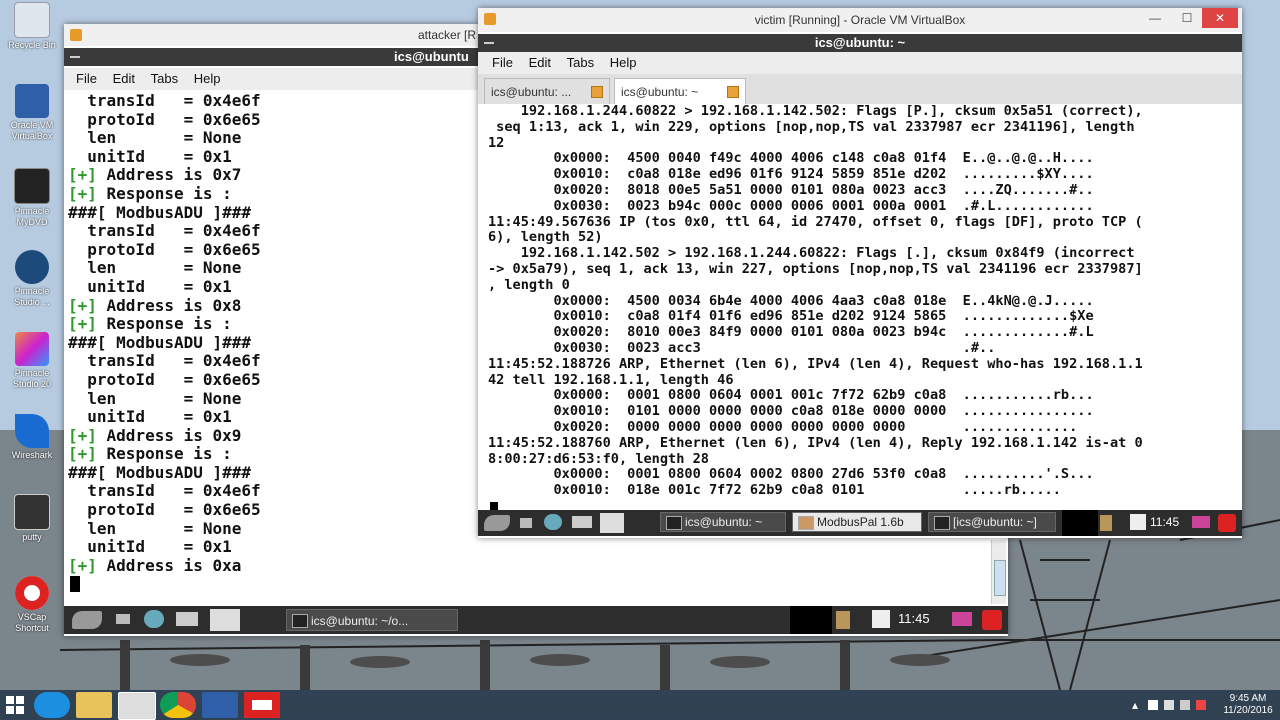  I want to click on attacker-scrollbar, so click(998, 572).